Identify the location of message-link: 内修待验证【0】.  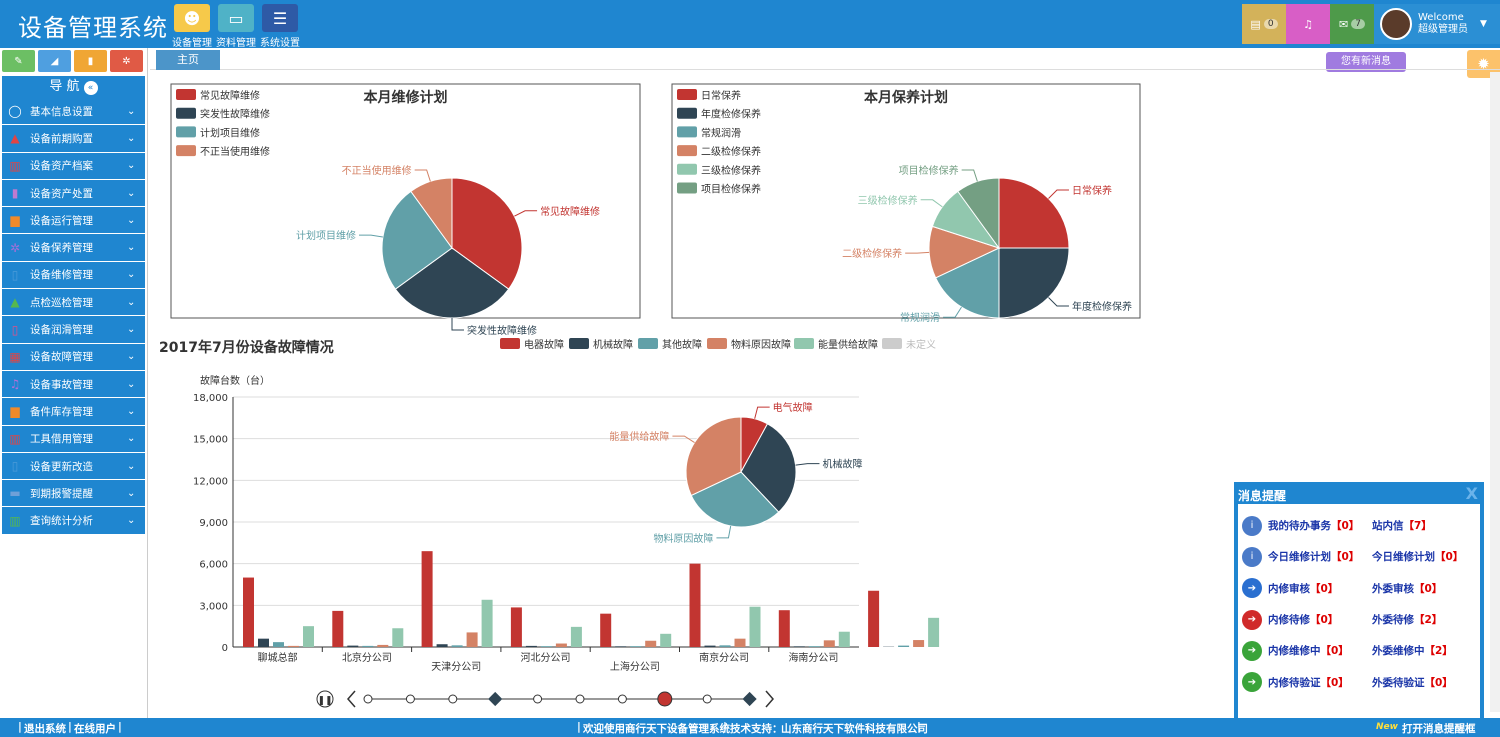
(1320, 682).